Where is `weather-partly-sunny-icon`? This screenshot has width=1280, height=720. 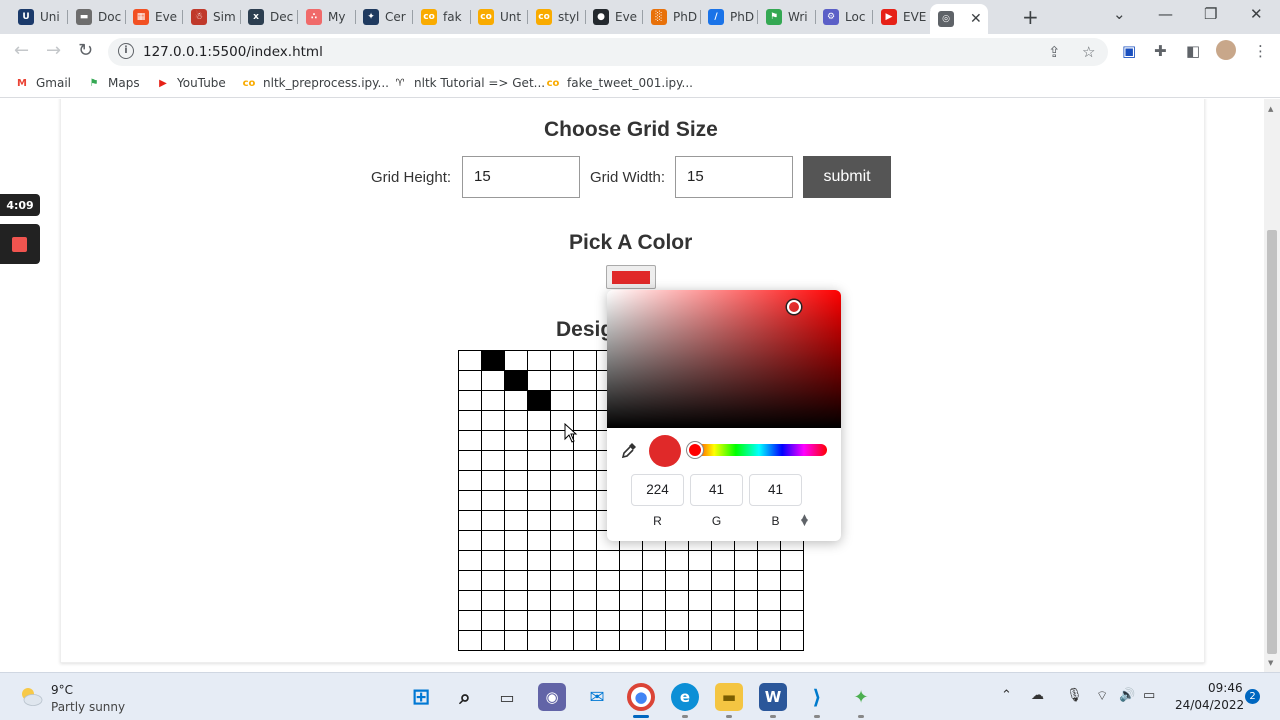 weather-partly-sunny-icon is located at coordinates (31, 696).